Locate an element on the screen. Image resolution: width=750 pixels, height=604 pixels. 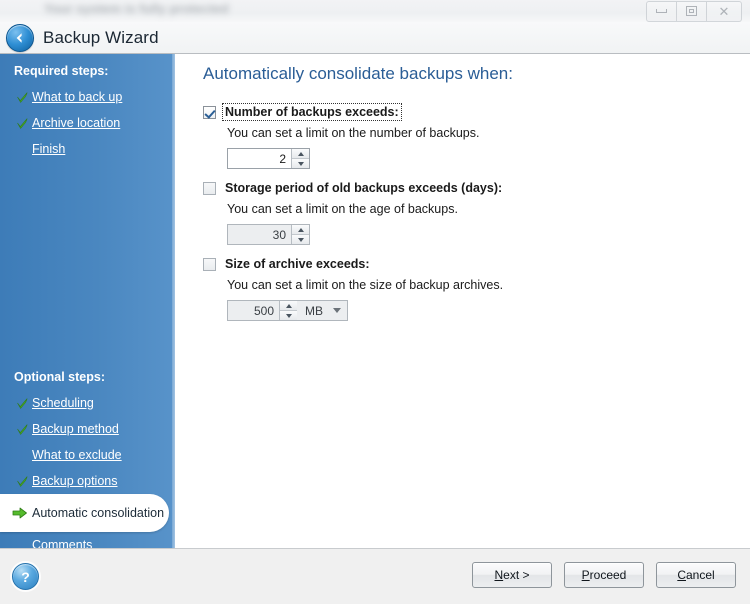
main-heading: Automatically consolidate backups when: is located at coordinates (358, 73).